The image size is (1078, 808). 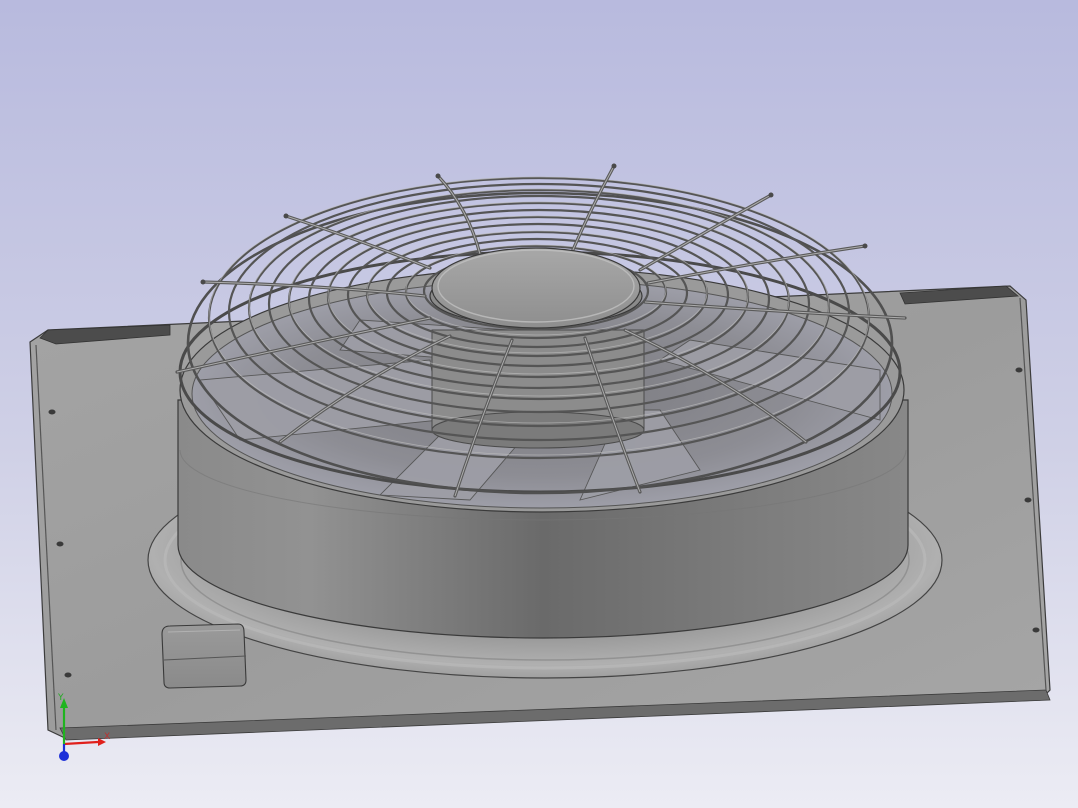 What do you see at coordinates (536, 288) in the screenshot?
I see `guard-center-plate` at bounding box center [536, 288].